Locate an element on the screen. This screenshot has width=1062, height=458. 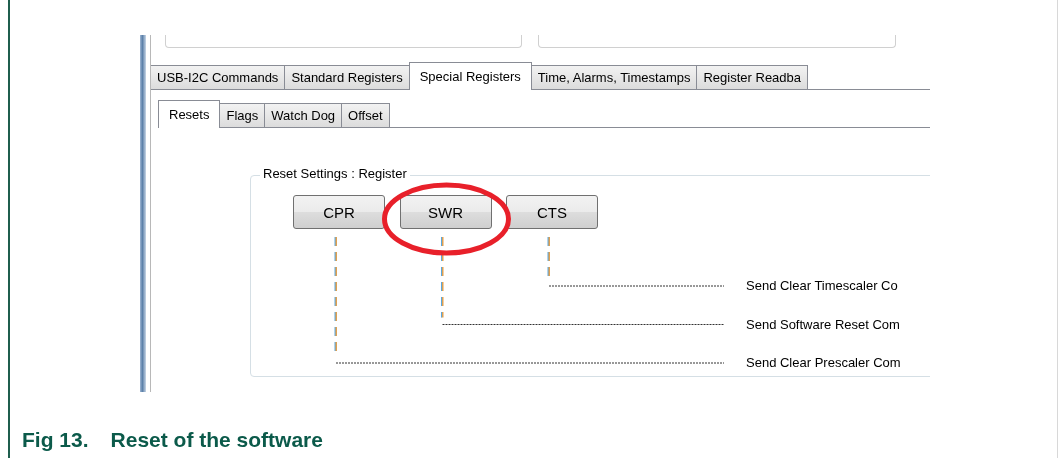
tab: USB-I2C Commands is located at coordinates (218, 77).